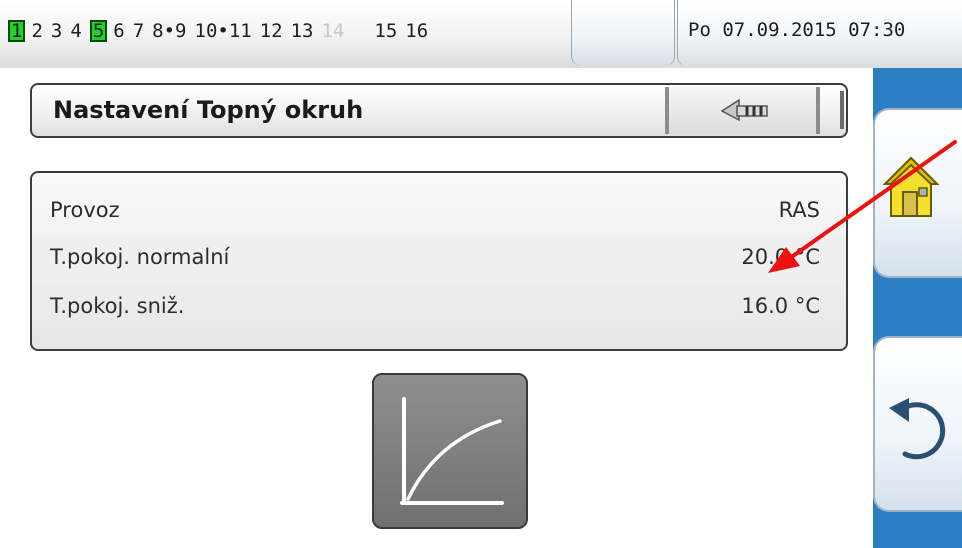  What do you see at coordinates (333, 31) in the screenshot?
I see `channel-14-indicator: 14` at bounding box center [333, 31].